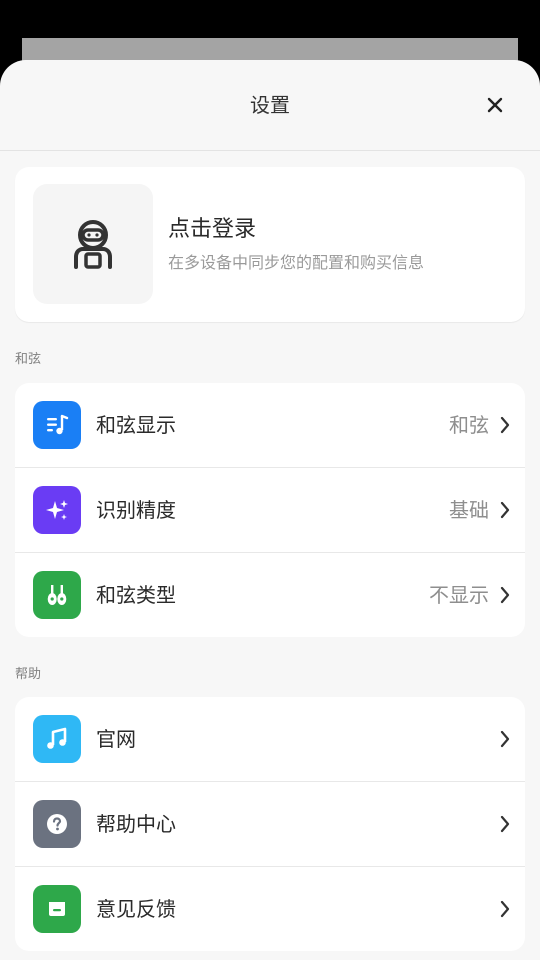 The image size is (540, 960). I want to click on astronaut-icon, so click(93, 244).